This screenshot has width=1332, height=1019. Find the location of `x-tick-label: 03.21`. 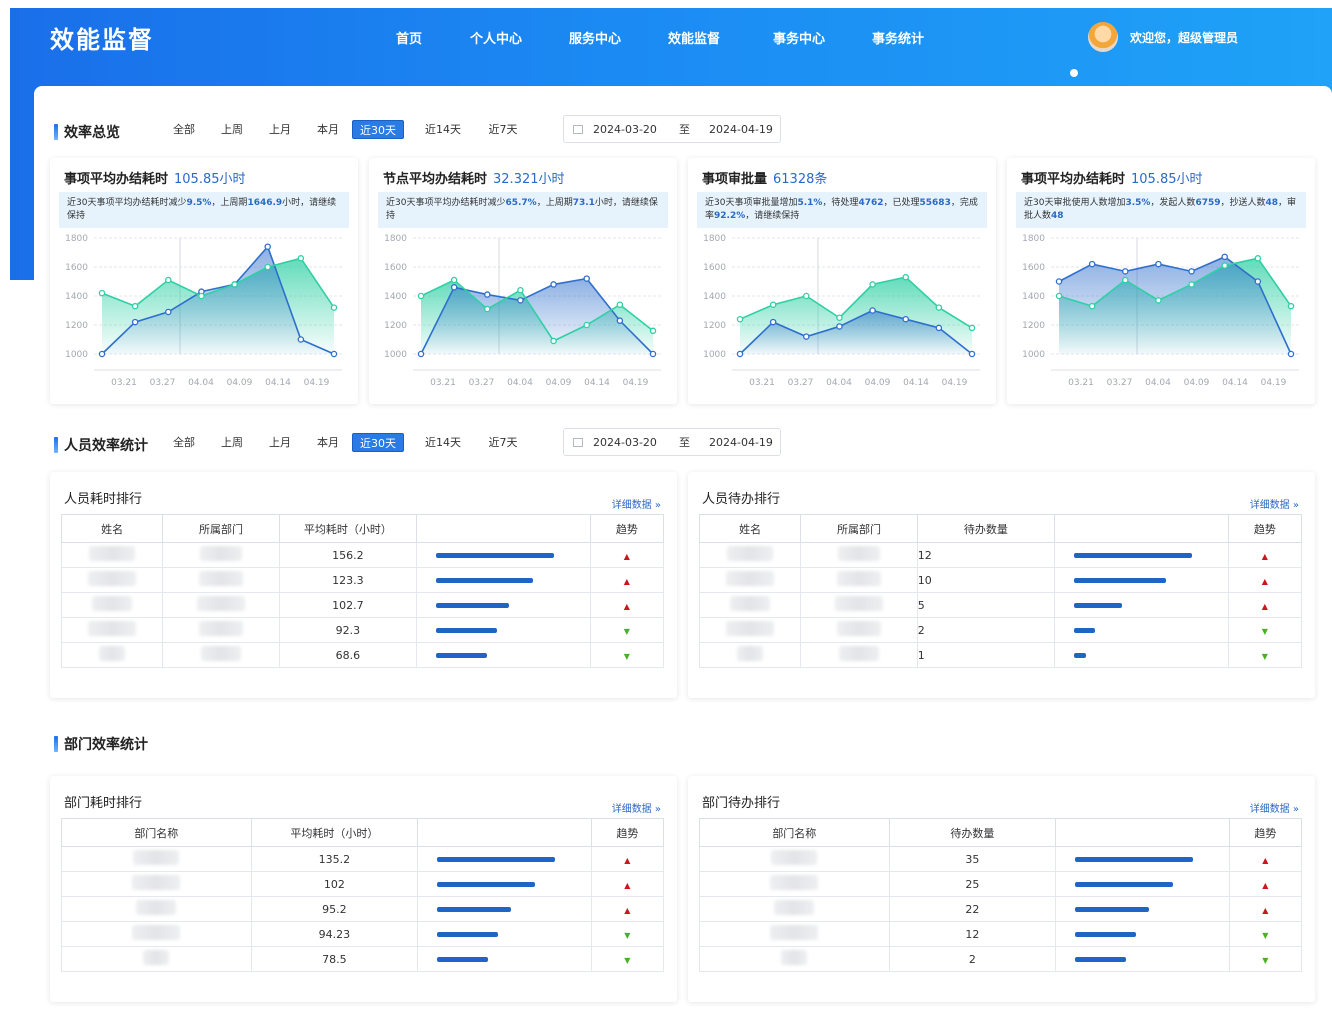

x-tick-label: 03.21 is located at coordinates (443, 383).